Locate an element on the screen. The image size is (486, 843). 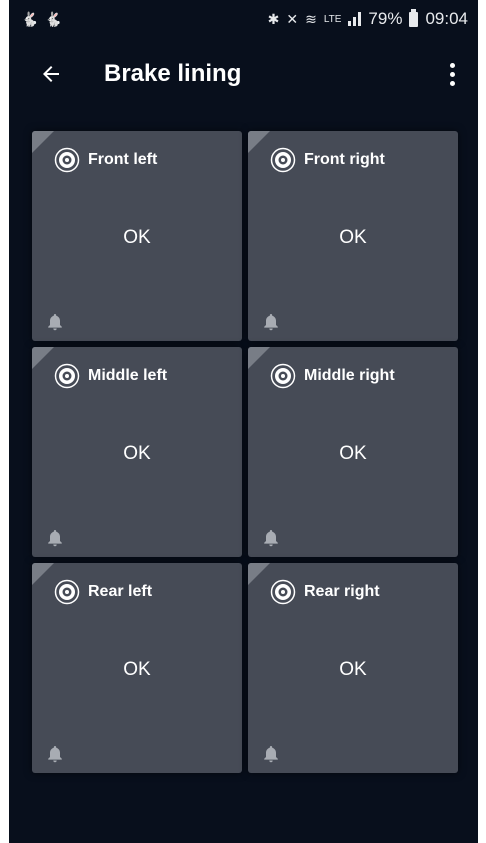
tile-label: Rear right is located at coordinates (342, 591).